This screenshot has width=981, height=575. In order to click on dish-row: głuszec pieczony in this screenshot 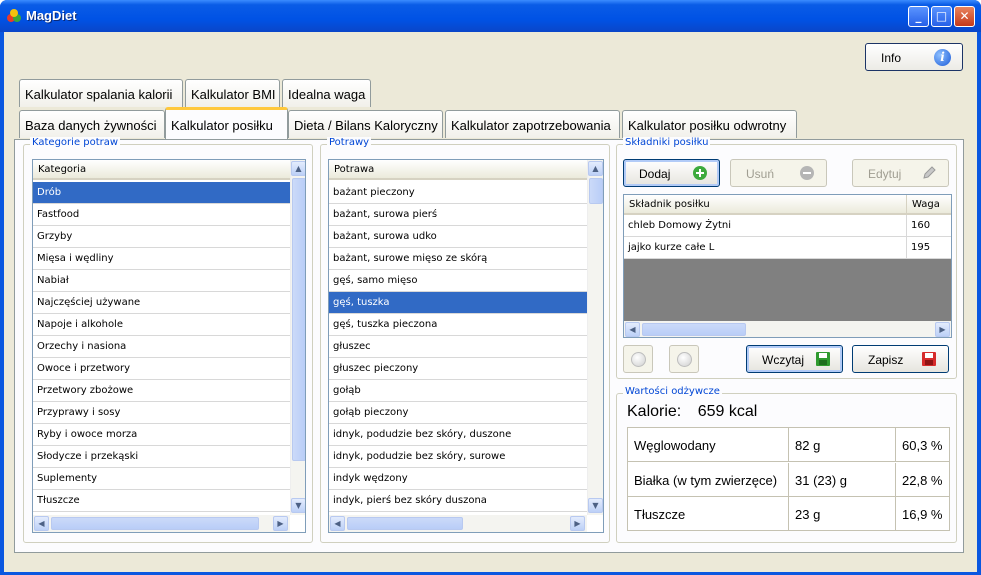, I will do `click(458, 369)`.